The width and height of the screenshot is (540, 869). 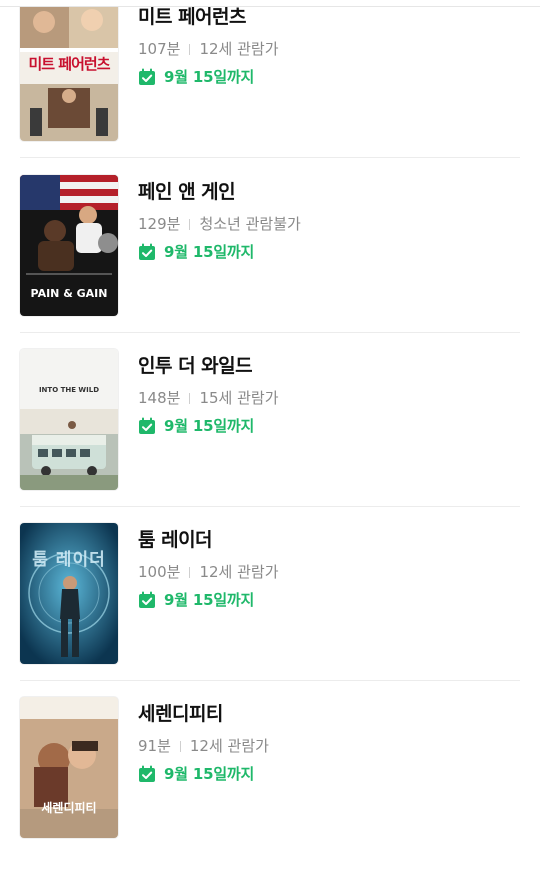 What do you see at coordinates (69, 64) in the screenshot?
I see `poster-title-text: 미트 페어런츠` at bounding box center [69, 64].